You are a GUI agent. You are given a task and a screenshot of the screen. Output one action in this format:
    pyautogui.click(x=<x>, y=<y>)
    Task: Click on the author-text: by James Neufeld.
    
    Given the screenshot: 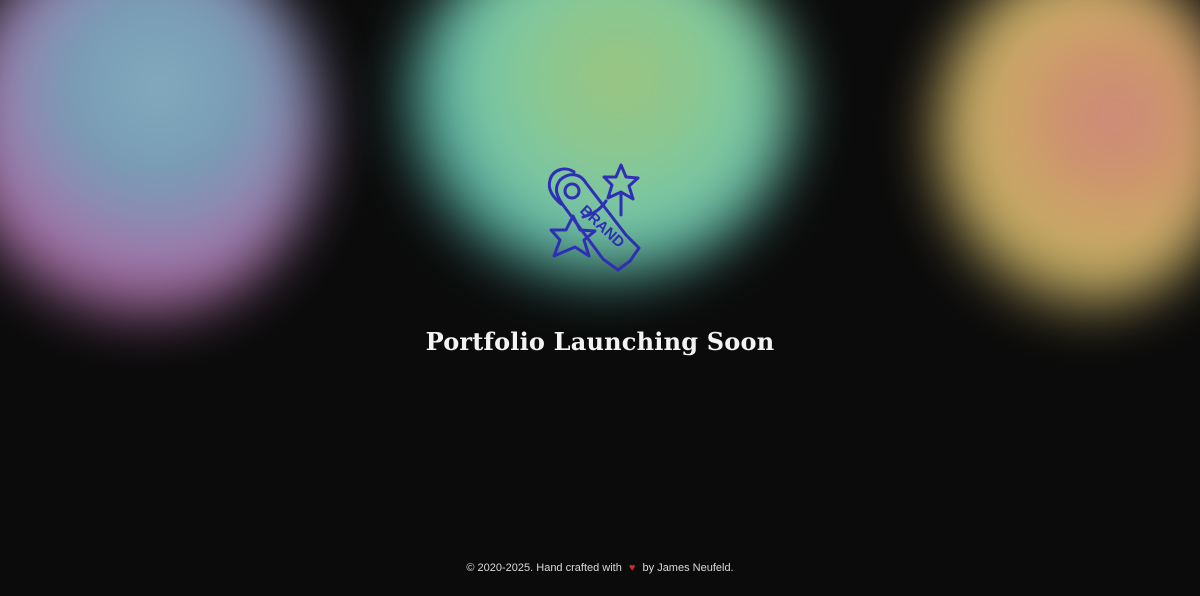 What is the action you would take?
    pyautogui.click(x=688, y=568)
    